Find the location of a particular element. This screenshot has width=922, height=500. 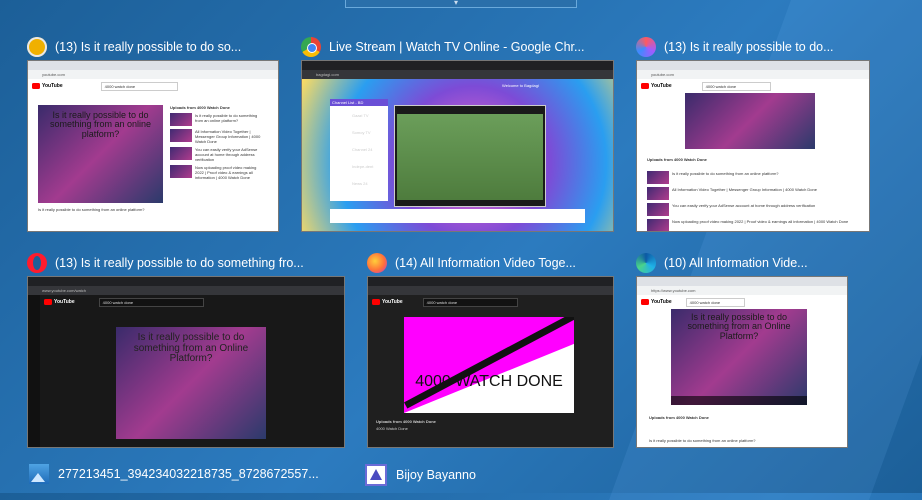

task-window-bijoy: Bijoy Bayanno is located at coordinates (420, 475).